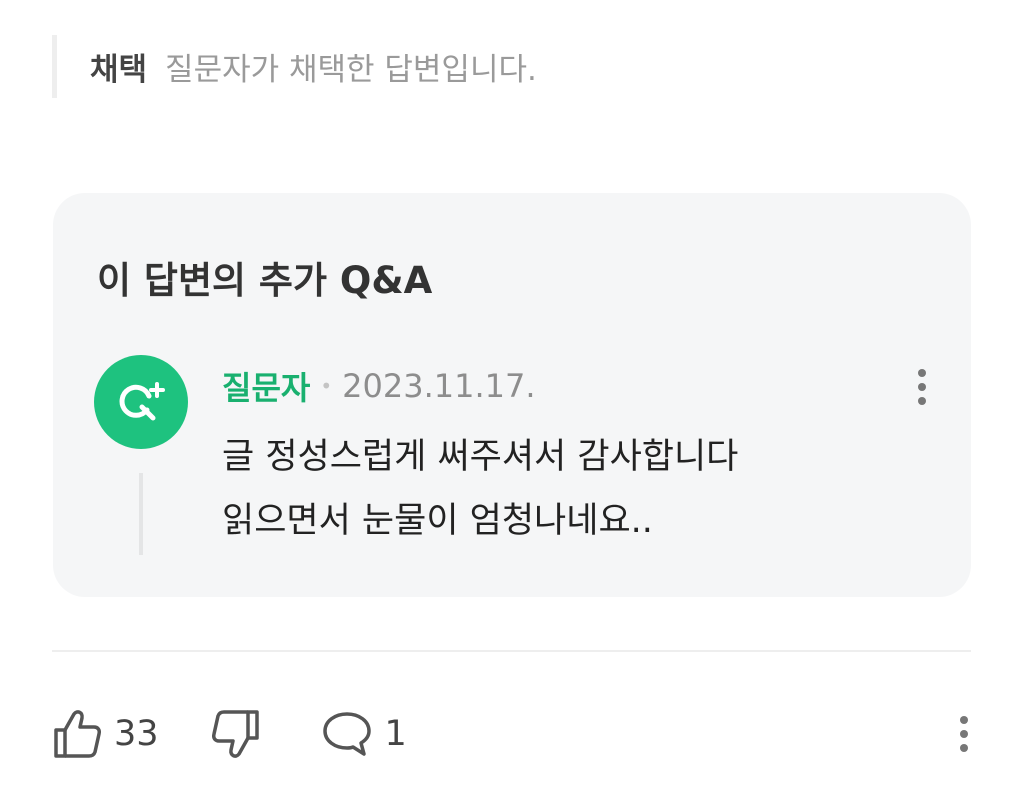  Describe the element at coordinates (136, 734) in the screenshot. I see `like-count: 33` at that location.